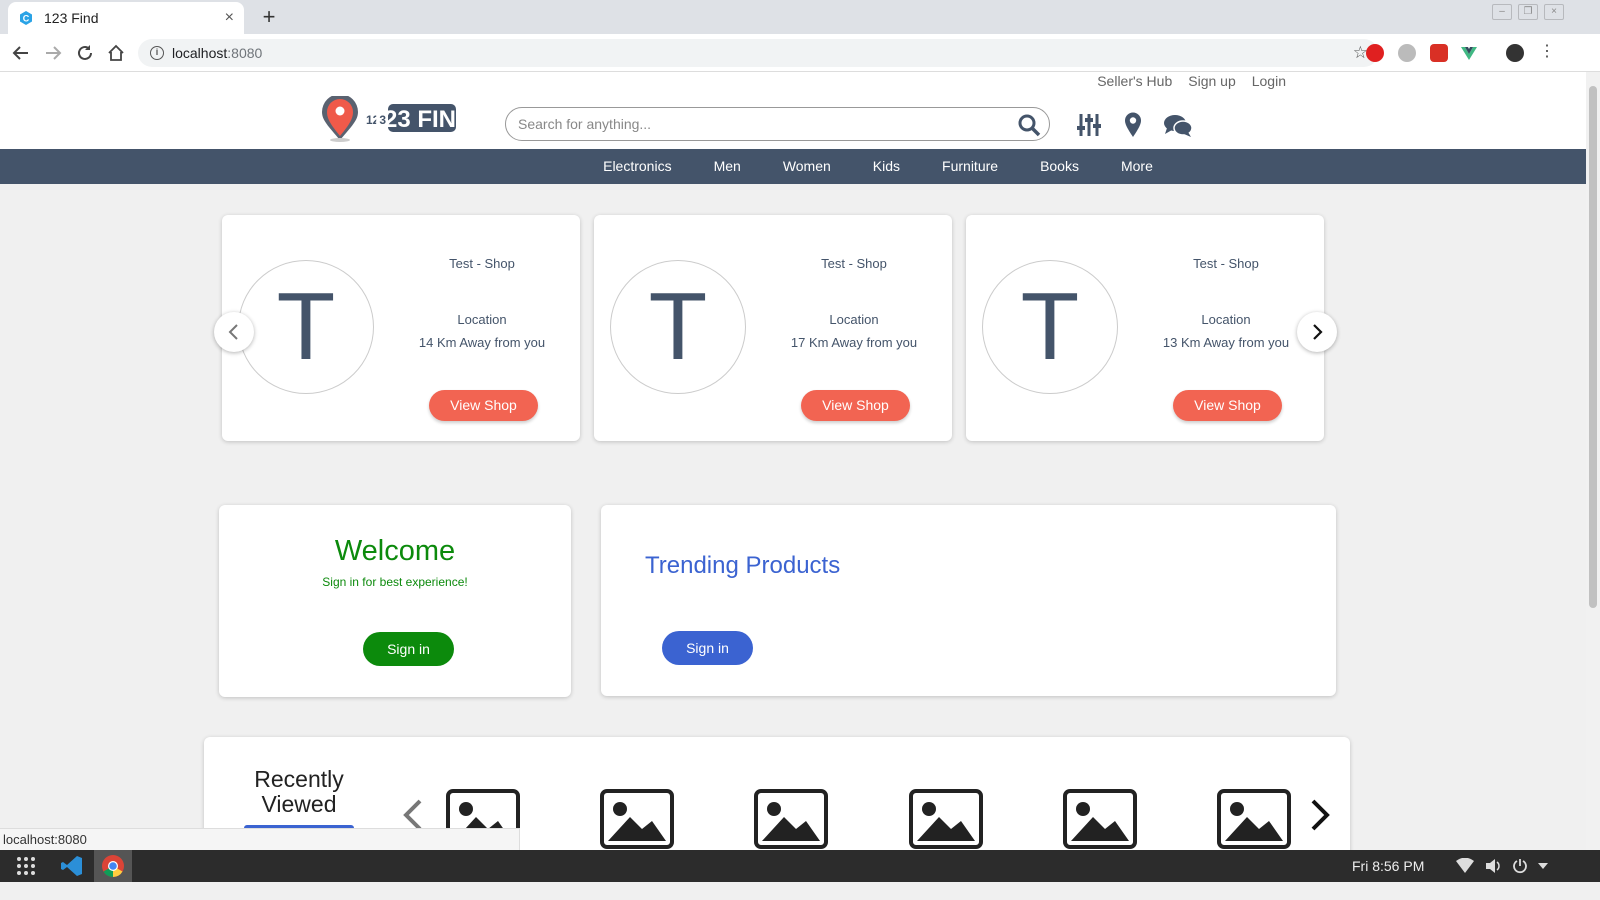  What do you see at coordinates (1547, 53) in the screenshot?
I see `browser-menu-icon: ⋮` at bounding box center [1547, 53].